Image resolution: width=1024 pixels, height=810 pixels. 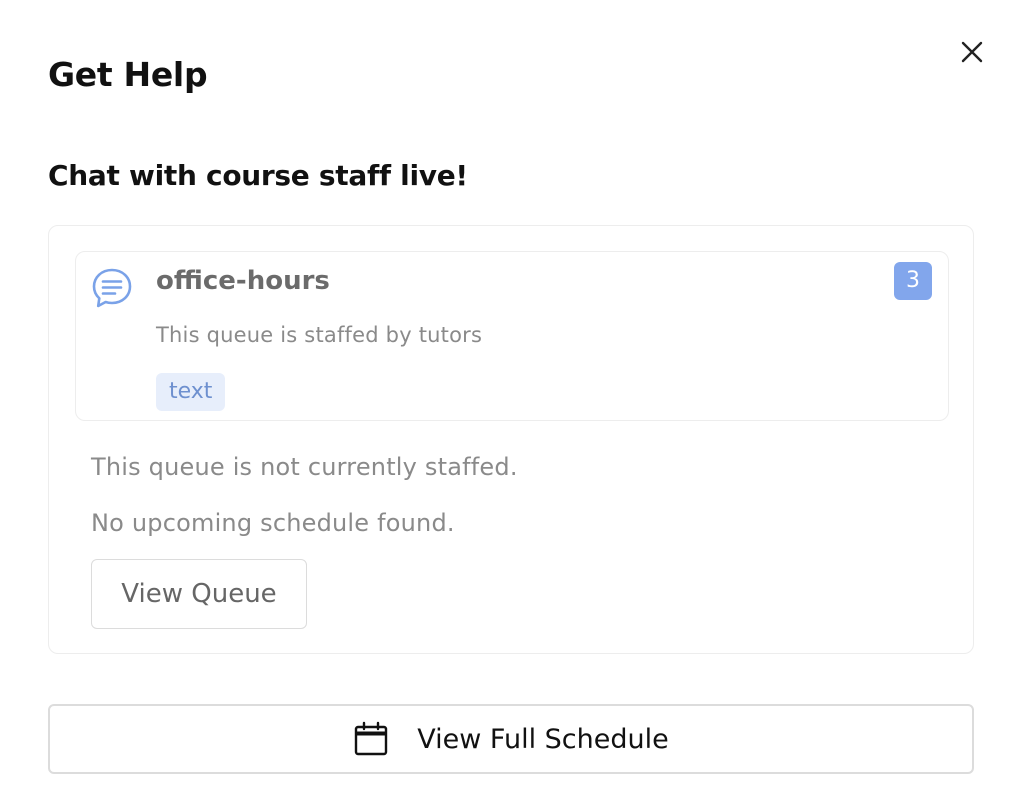 What do you see at coordinates (243, 281) in the screenshot?
I see `queue-name: office-hours` at bounding box center [243, 281].